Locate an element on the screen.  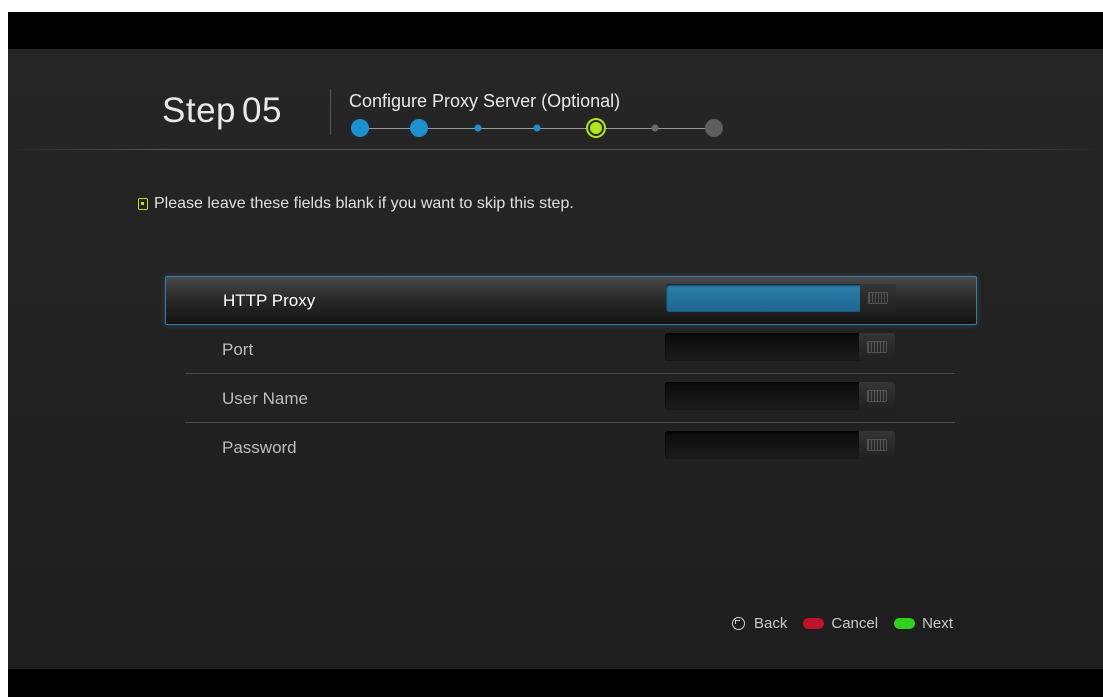
clipboard-icon is located at coordinates (143, 204).